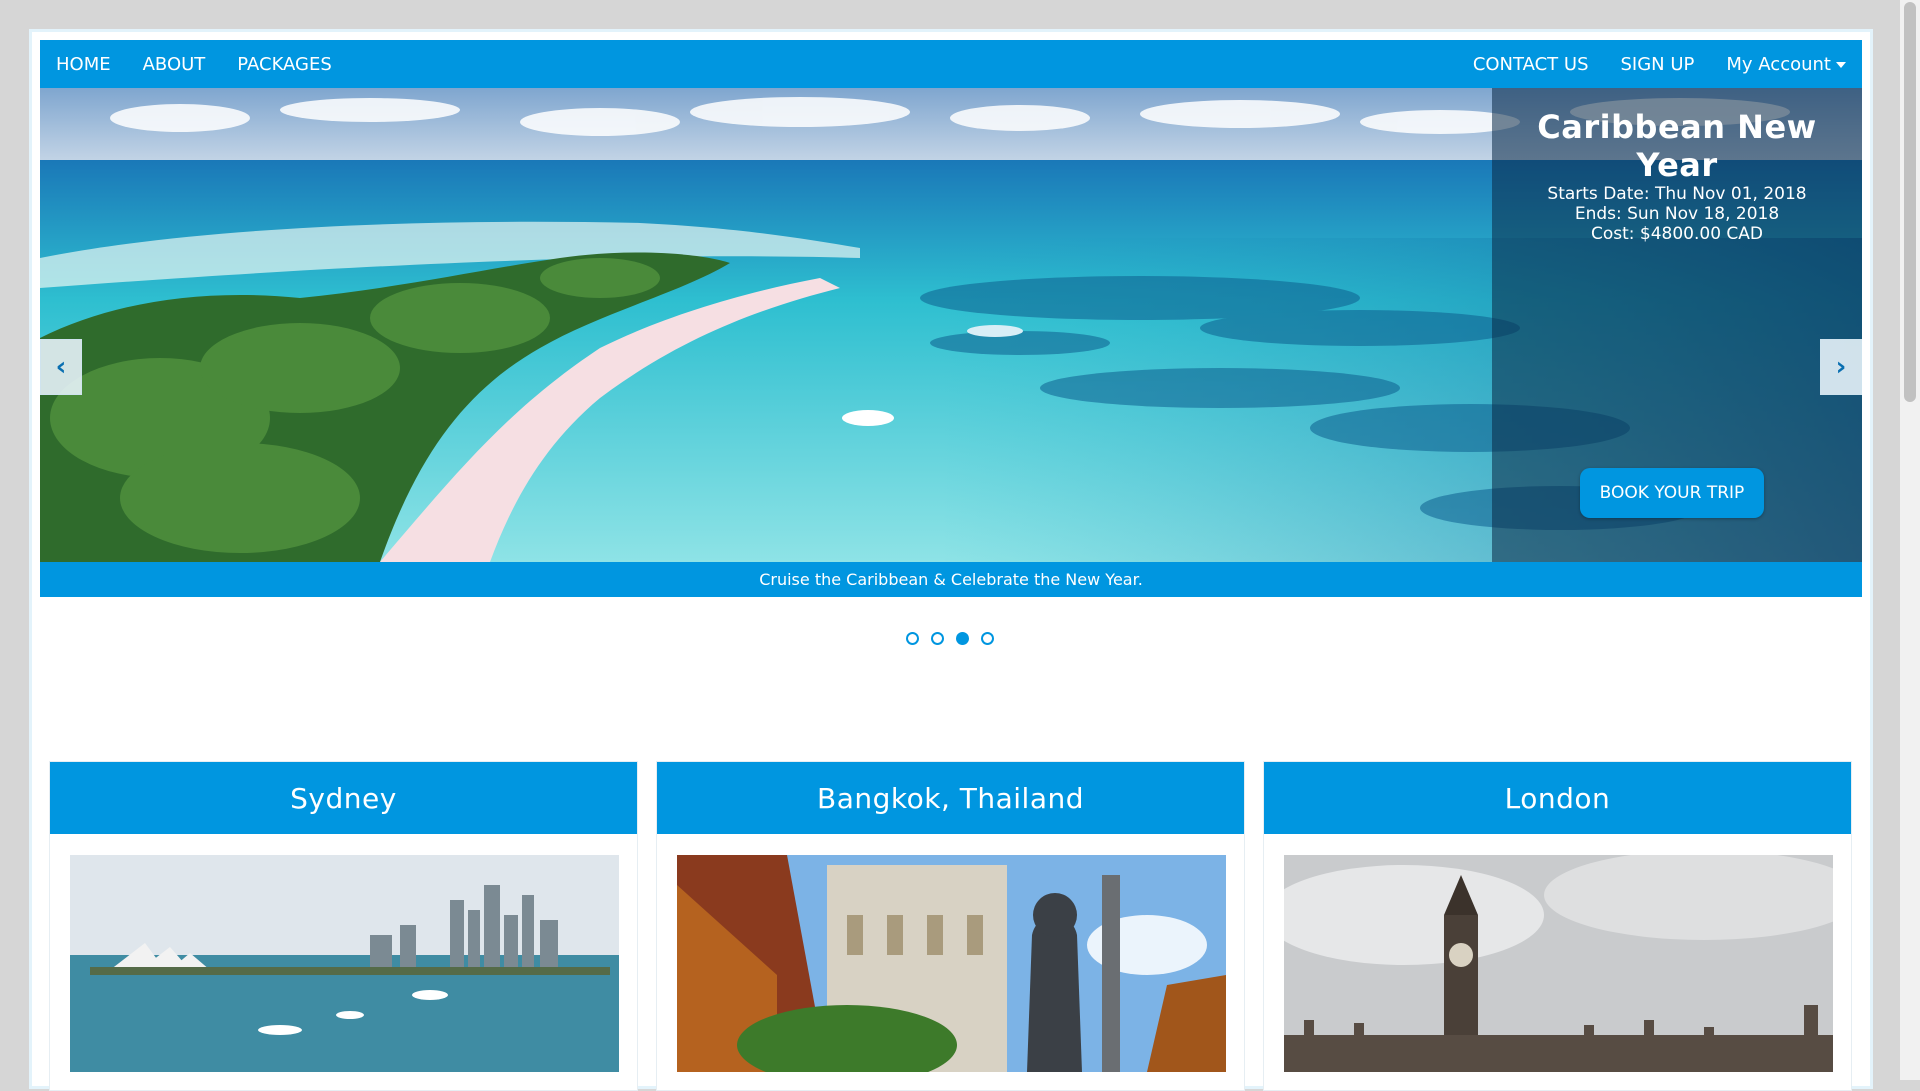  Describe the element at coordinates (210, 64) in the screenshot. I see `nav-left-group: HOME ABOUT PACKAGES` at that location.